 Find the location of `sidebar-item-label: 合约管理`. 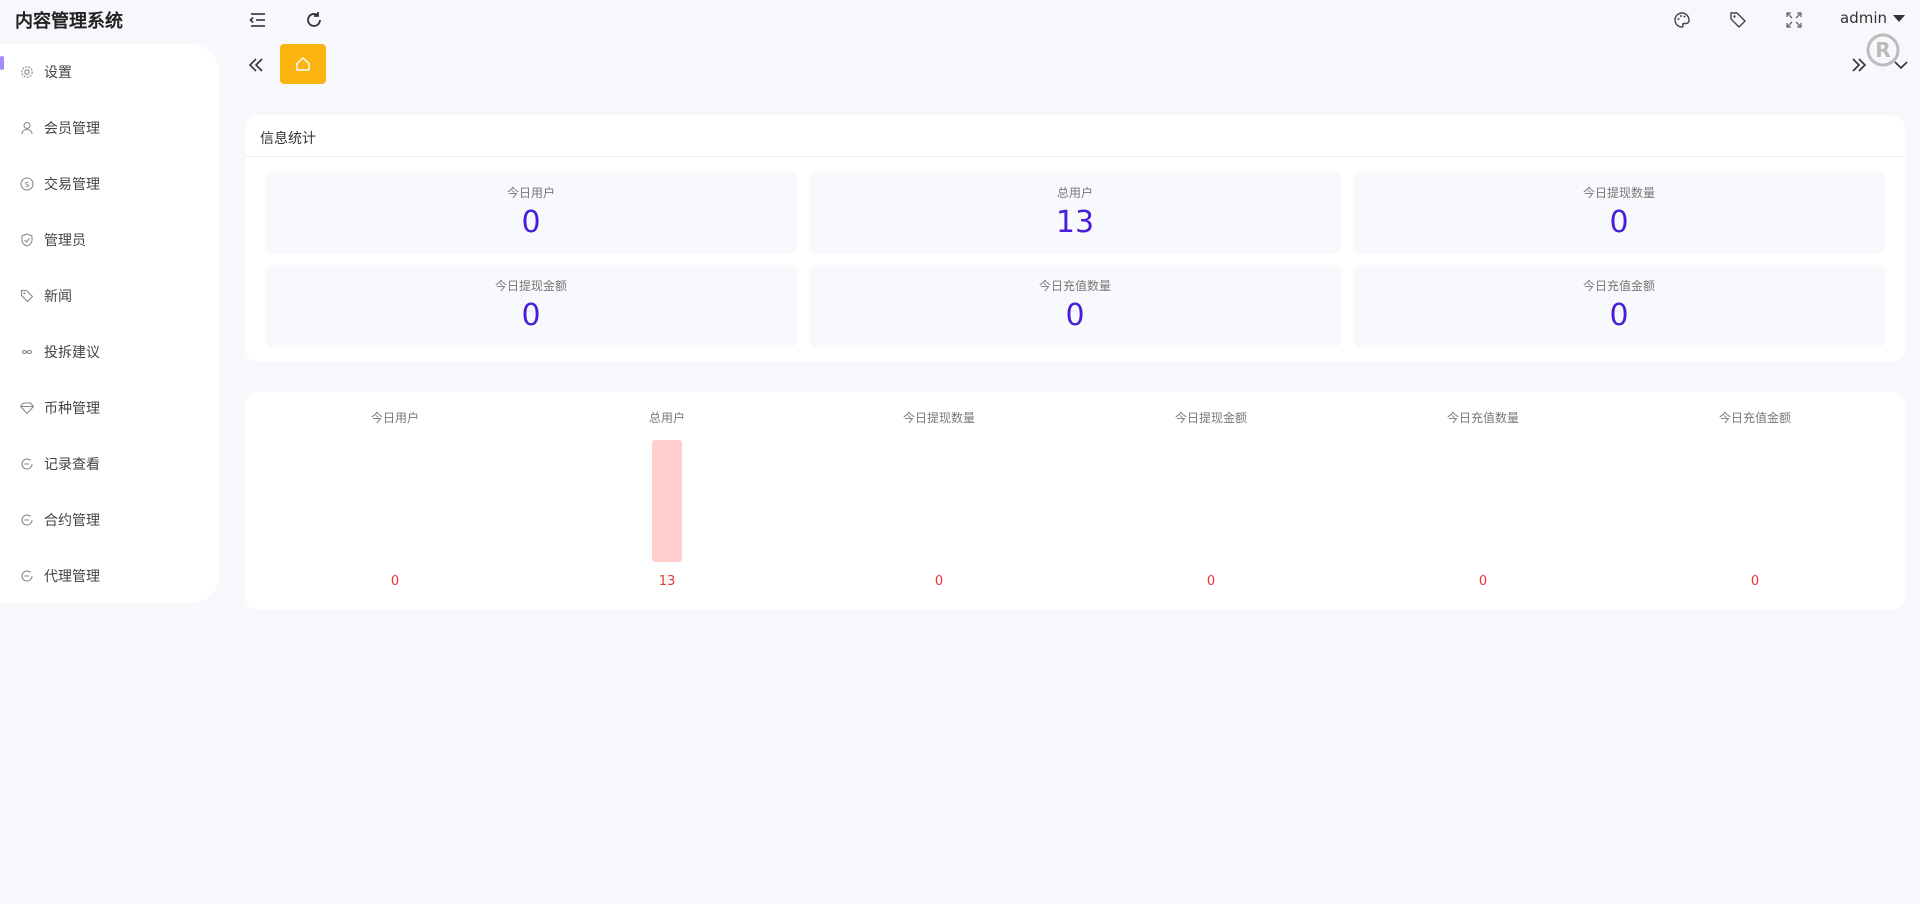

sidebar-item-label: 合约管理 is located at coordinates (72, 521).